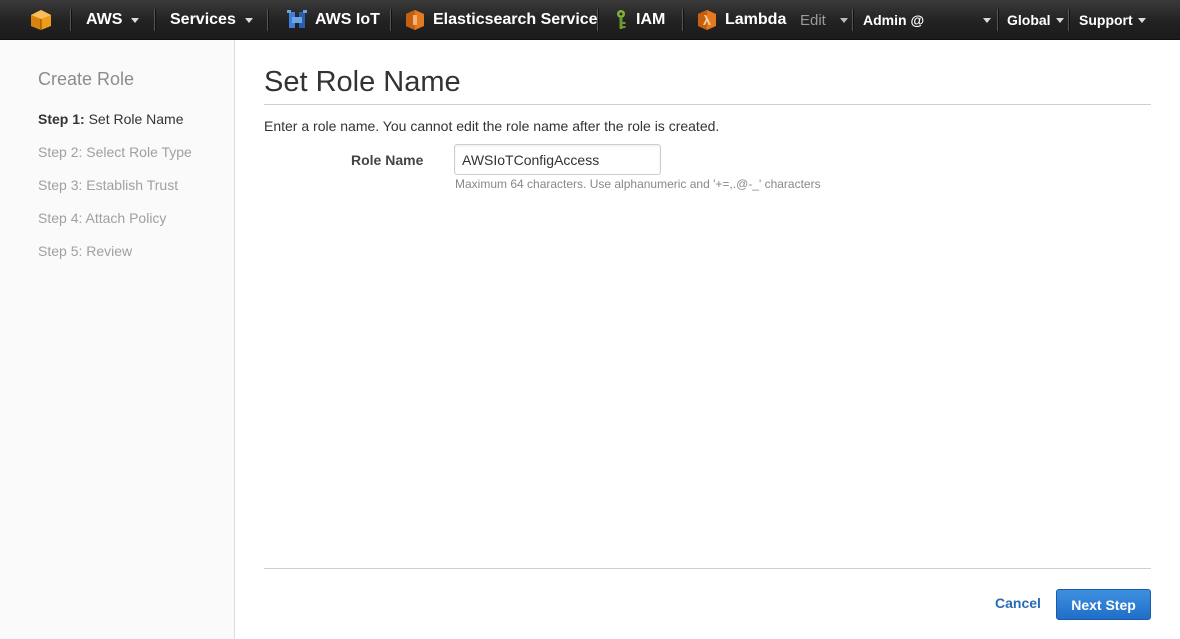 Image resolution: width=1180 pixels, height=639 pixels. What do you see at coordinates (109, 251) in the screenshot?
I see `step-label: Review` at bounding box center [109, 251].